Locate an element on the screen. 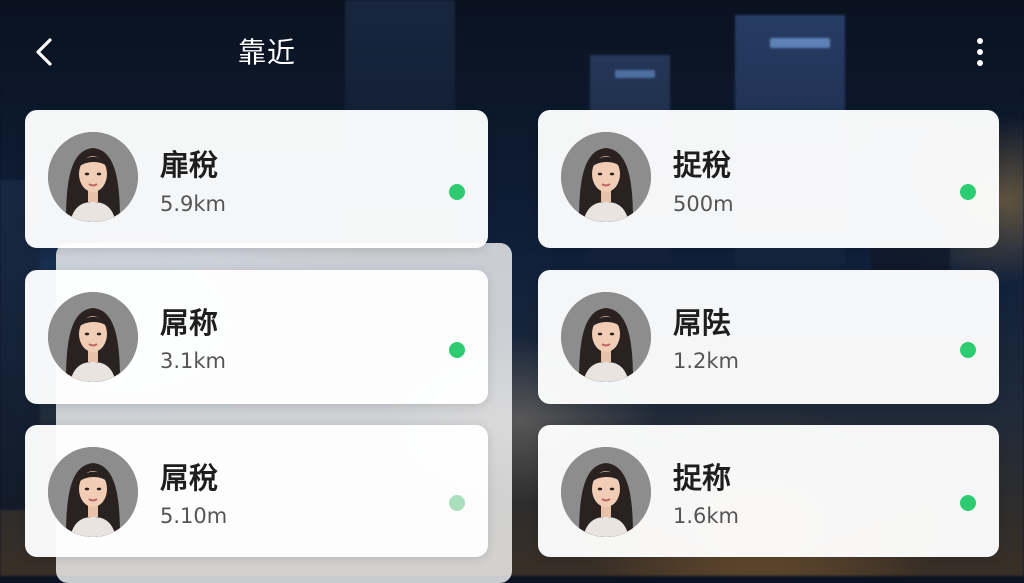  chevron-left-icon is located at coordinates (44, 52).